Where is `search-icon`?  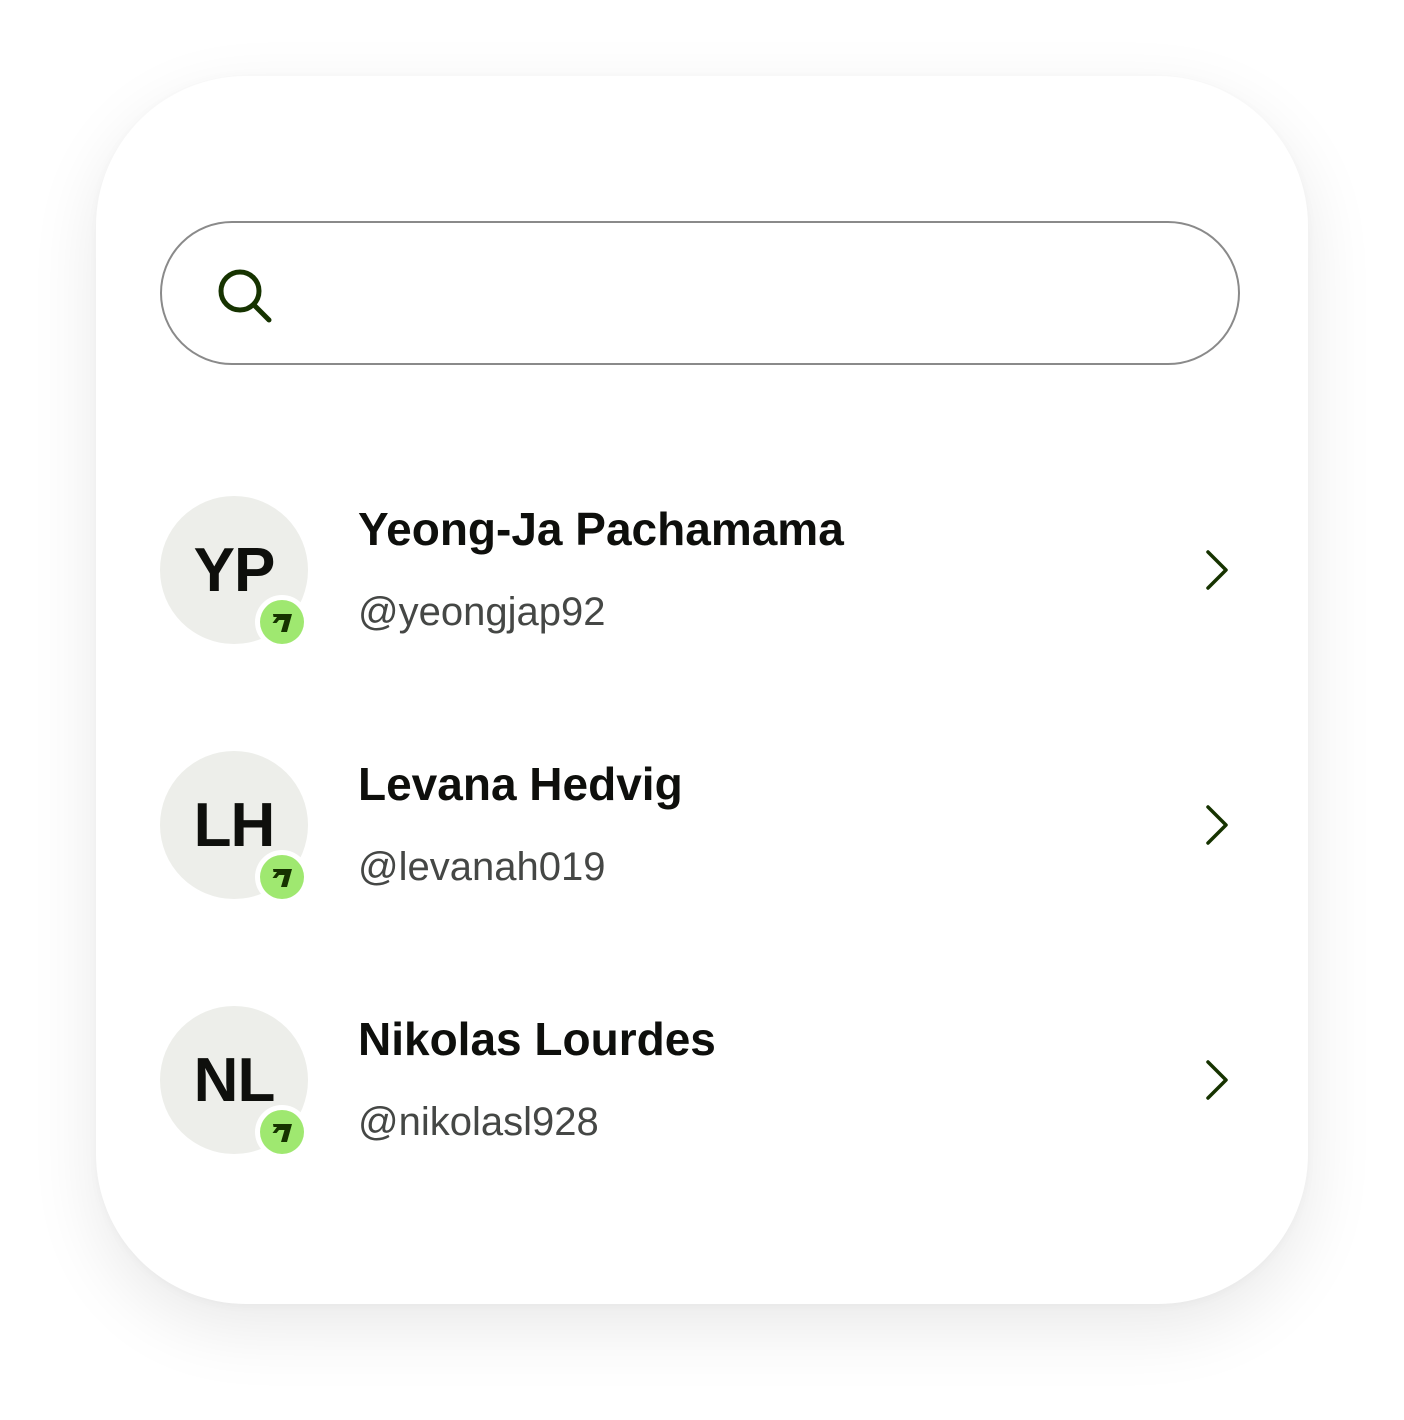
search-icon is located at coordinates (245, 296).